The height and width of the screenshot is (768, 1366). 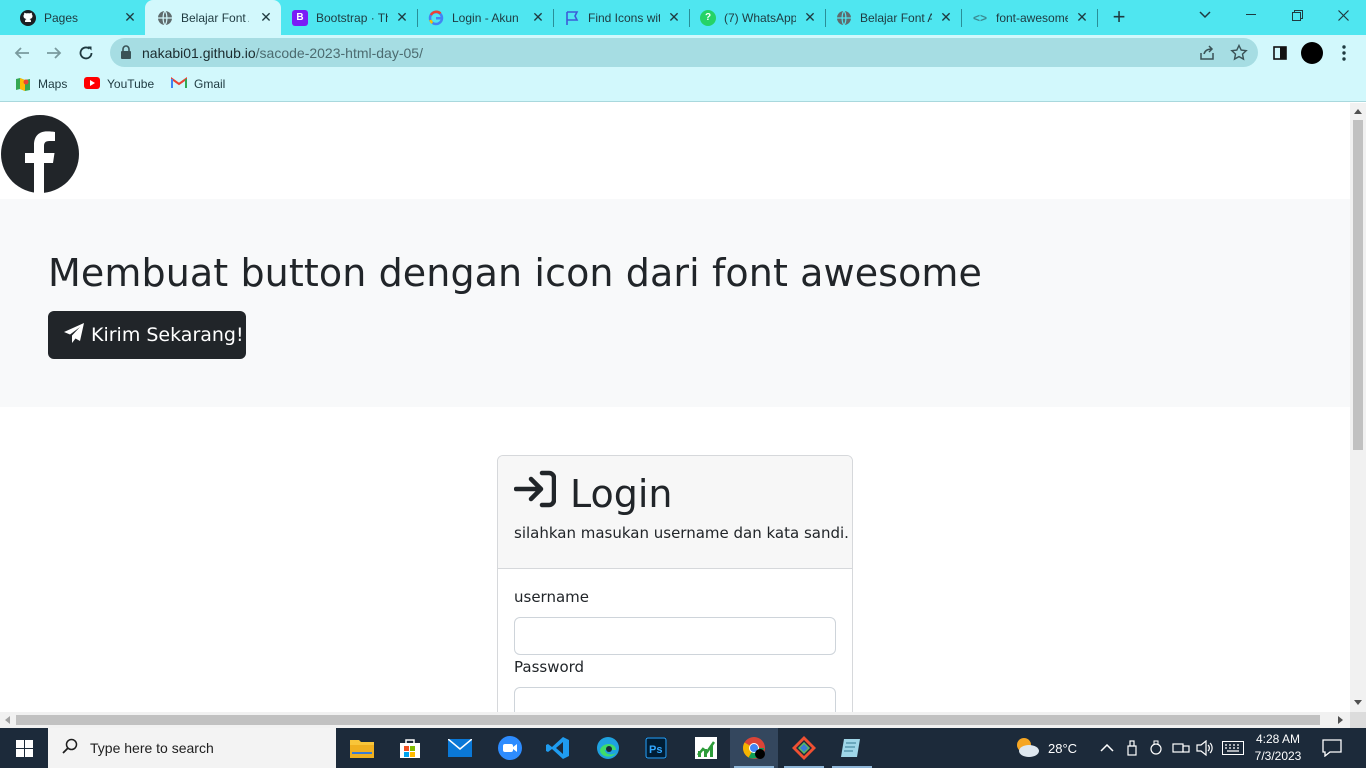 What do you see at coordinates (754, 748) in the screenshot?
I see `chrome-icon` at bounding box center [754, 748].